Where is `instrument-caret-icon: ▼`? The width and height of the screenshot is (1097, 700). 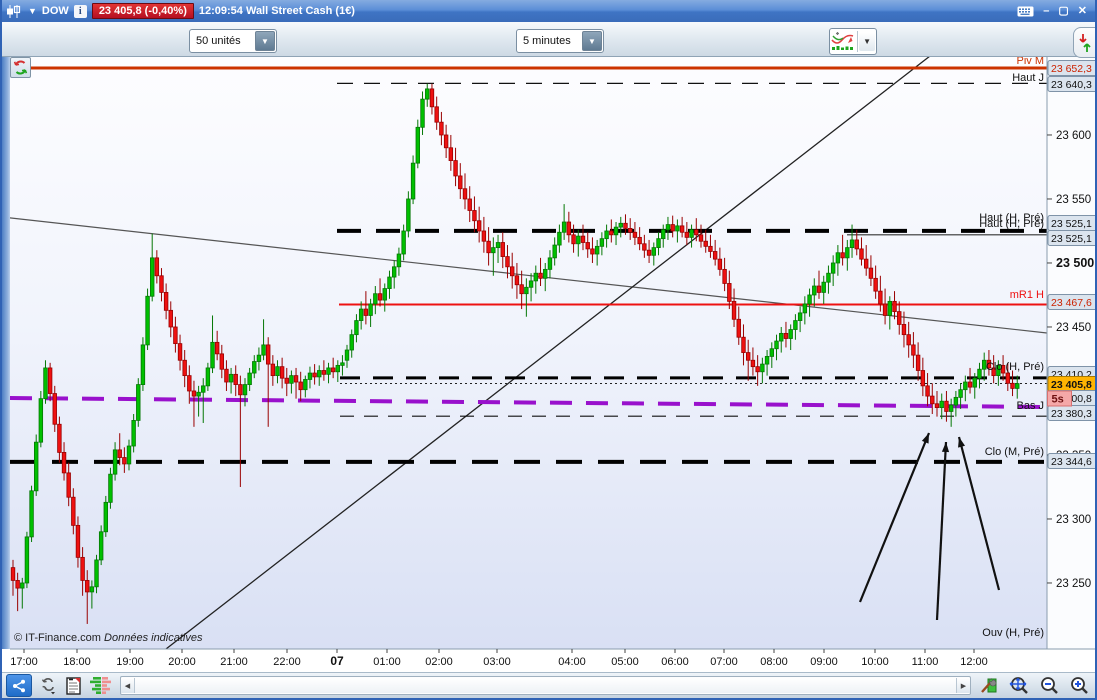
instrument-caret-icon: ▼ is located at coordinates (32, 11).